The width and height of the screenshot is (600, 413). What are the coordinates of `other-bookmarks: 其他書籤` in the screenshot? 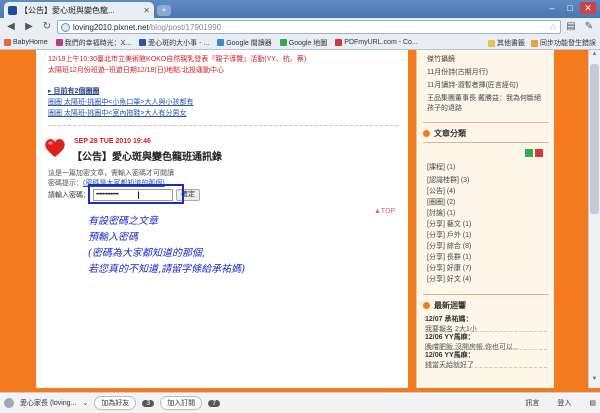 It's located at (506, 43).